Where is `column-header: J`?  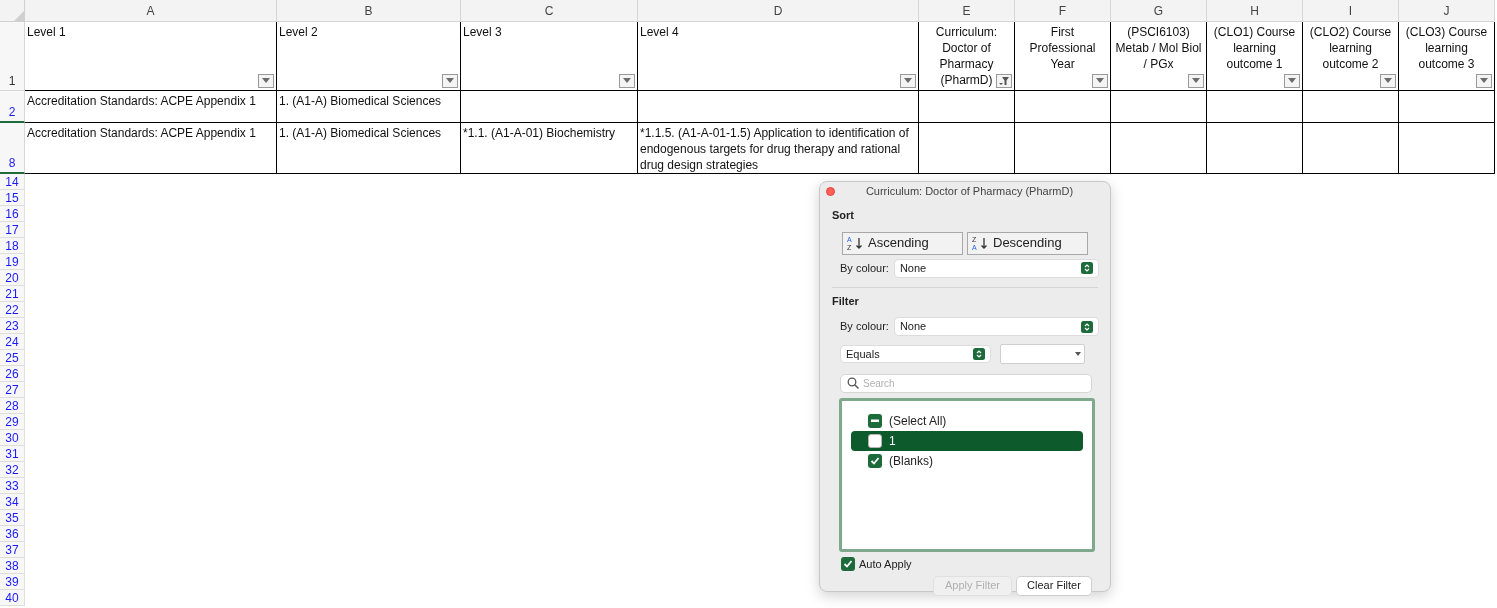 column-header: J is located at coordinates (1447, 11).